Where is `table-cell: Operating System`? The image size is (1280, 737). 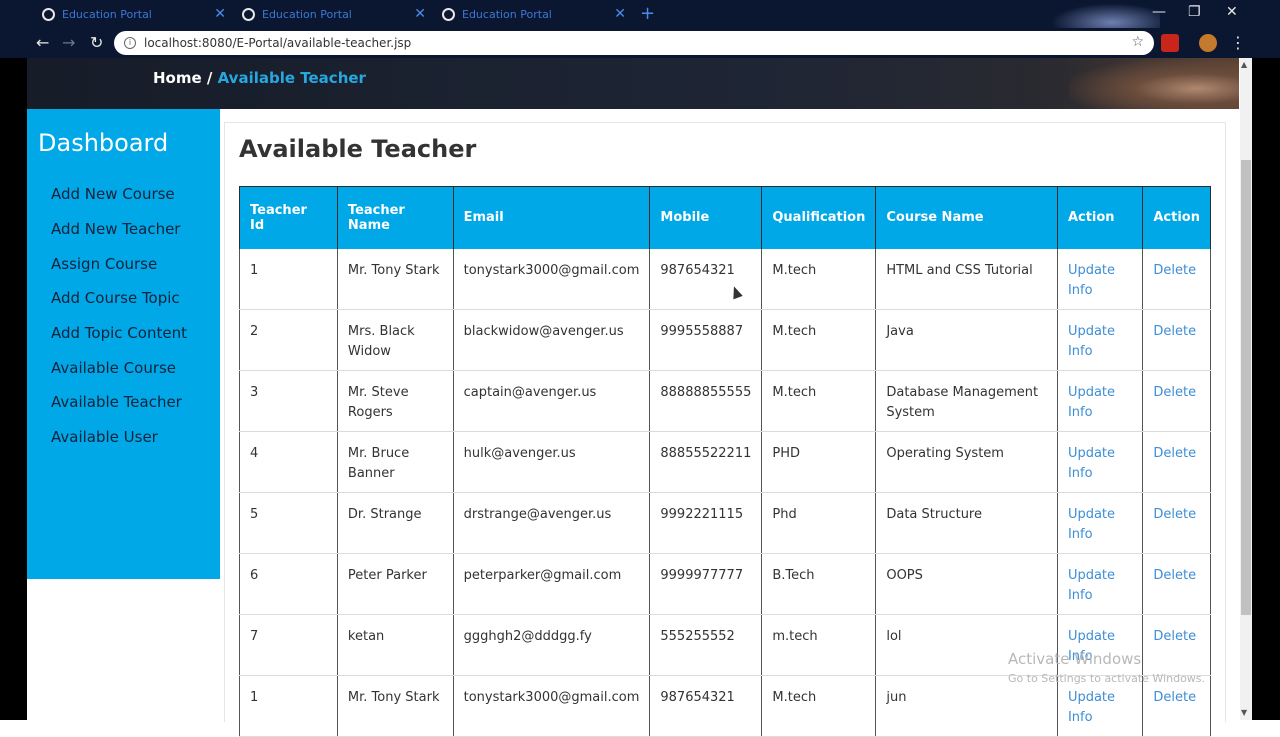 table-cell: Operating System is located at coordinates (966, 462).